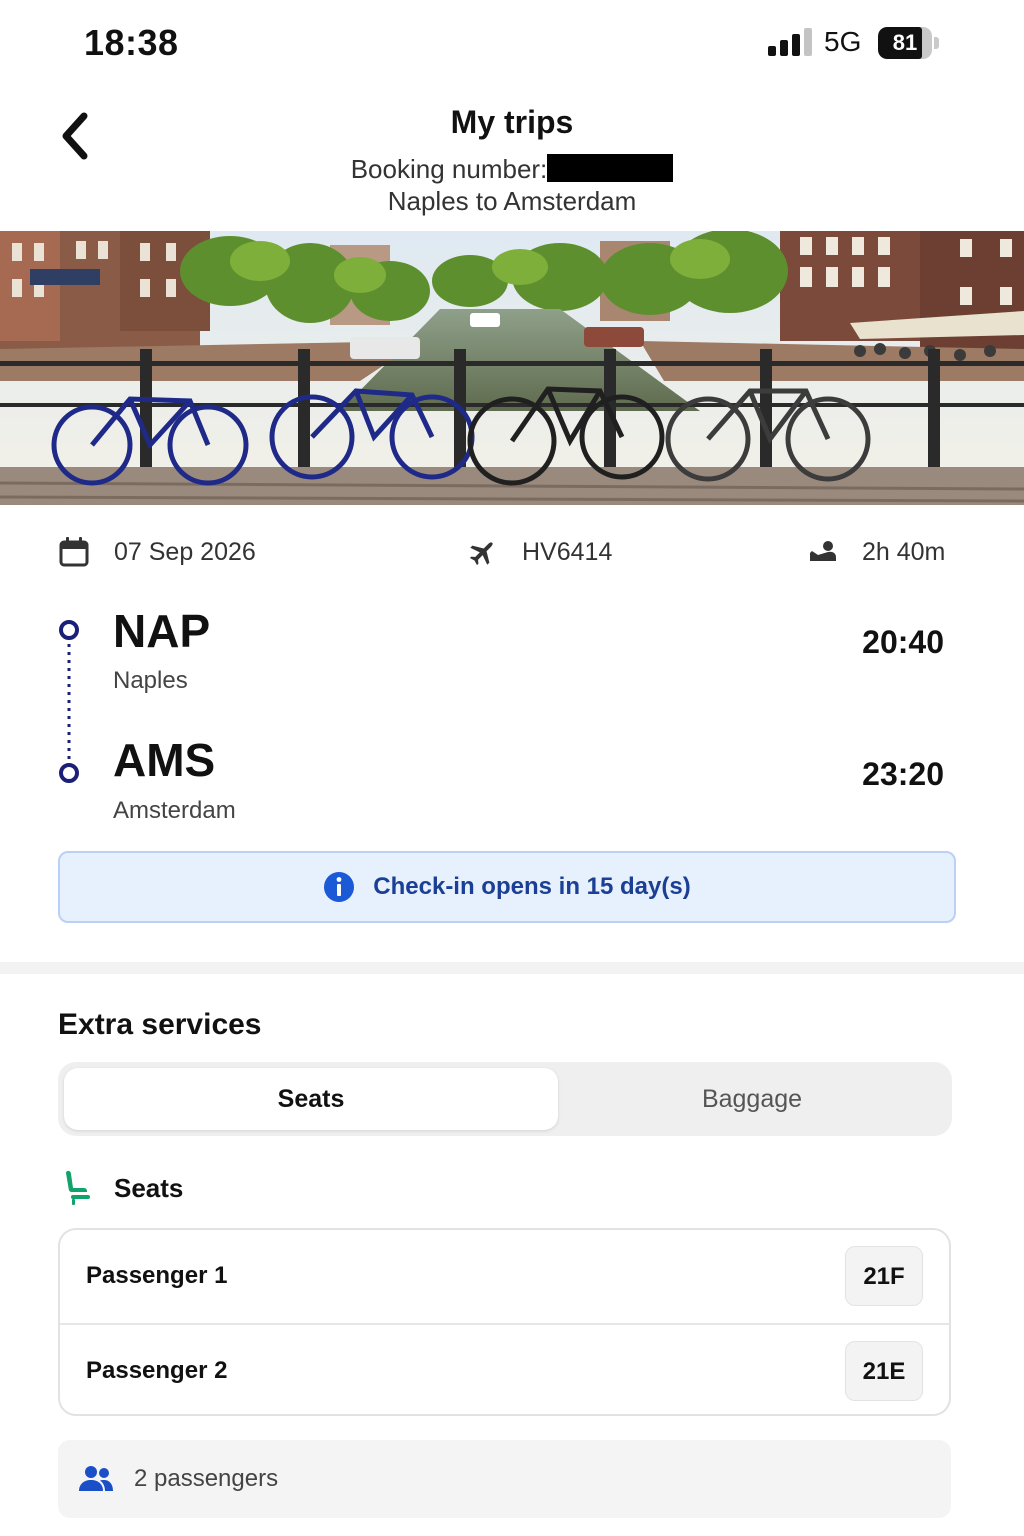 The image size is (1024, 1536). Describe the element at coordinates (131, 42) in the screenshot. I see `status-time: 18:38` at that location.